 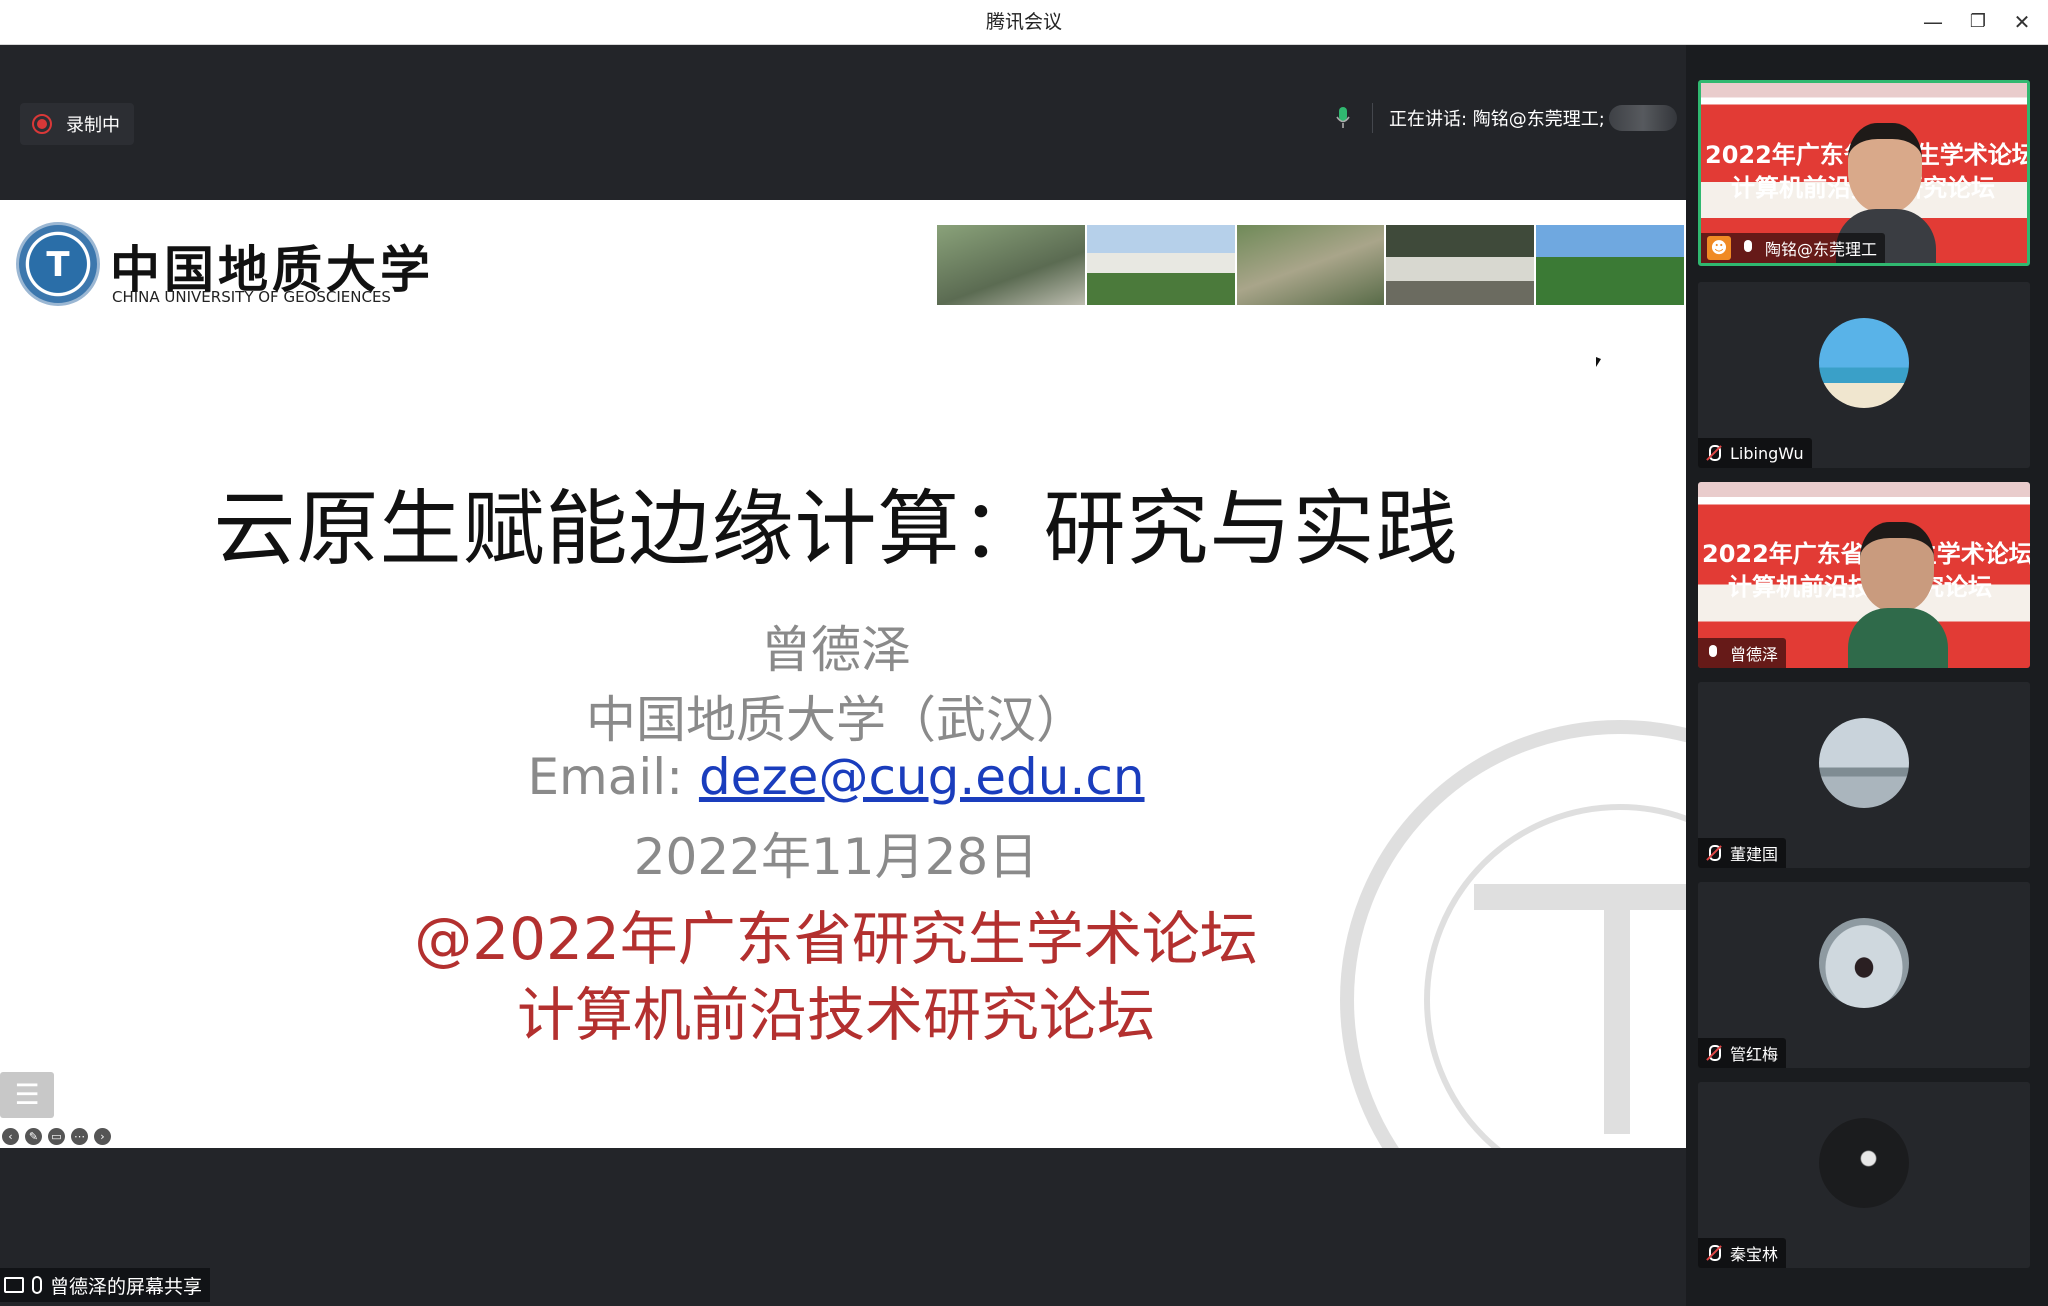 What do you see at coordinates (922, 777) in the screenshot?
I see `email-link: deze@cug.edu.cn` at bounding box center [922, 777].